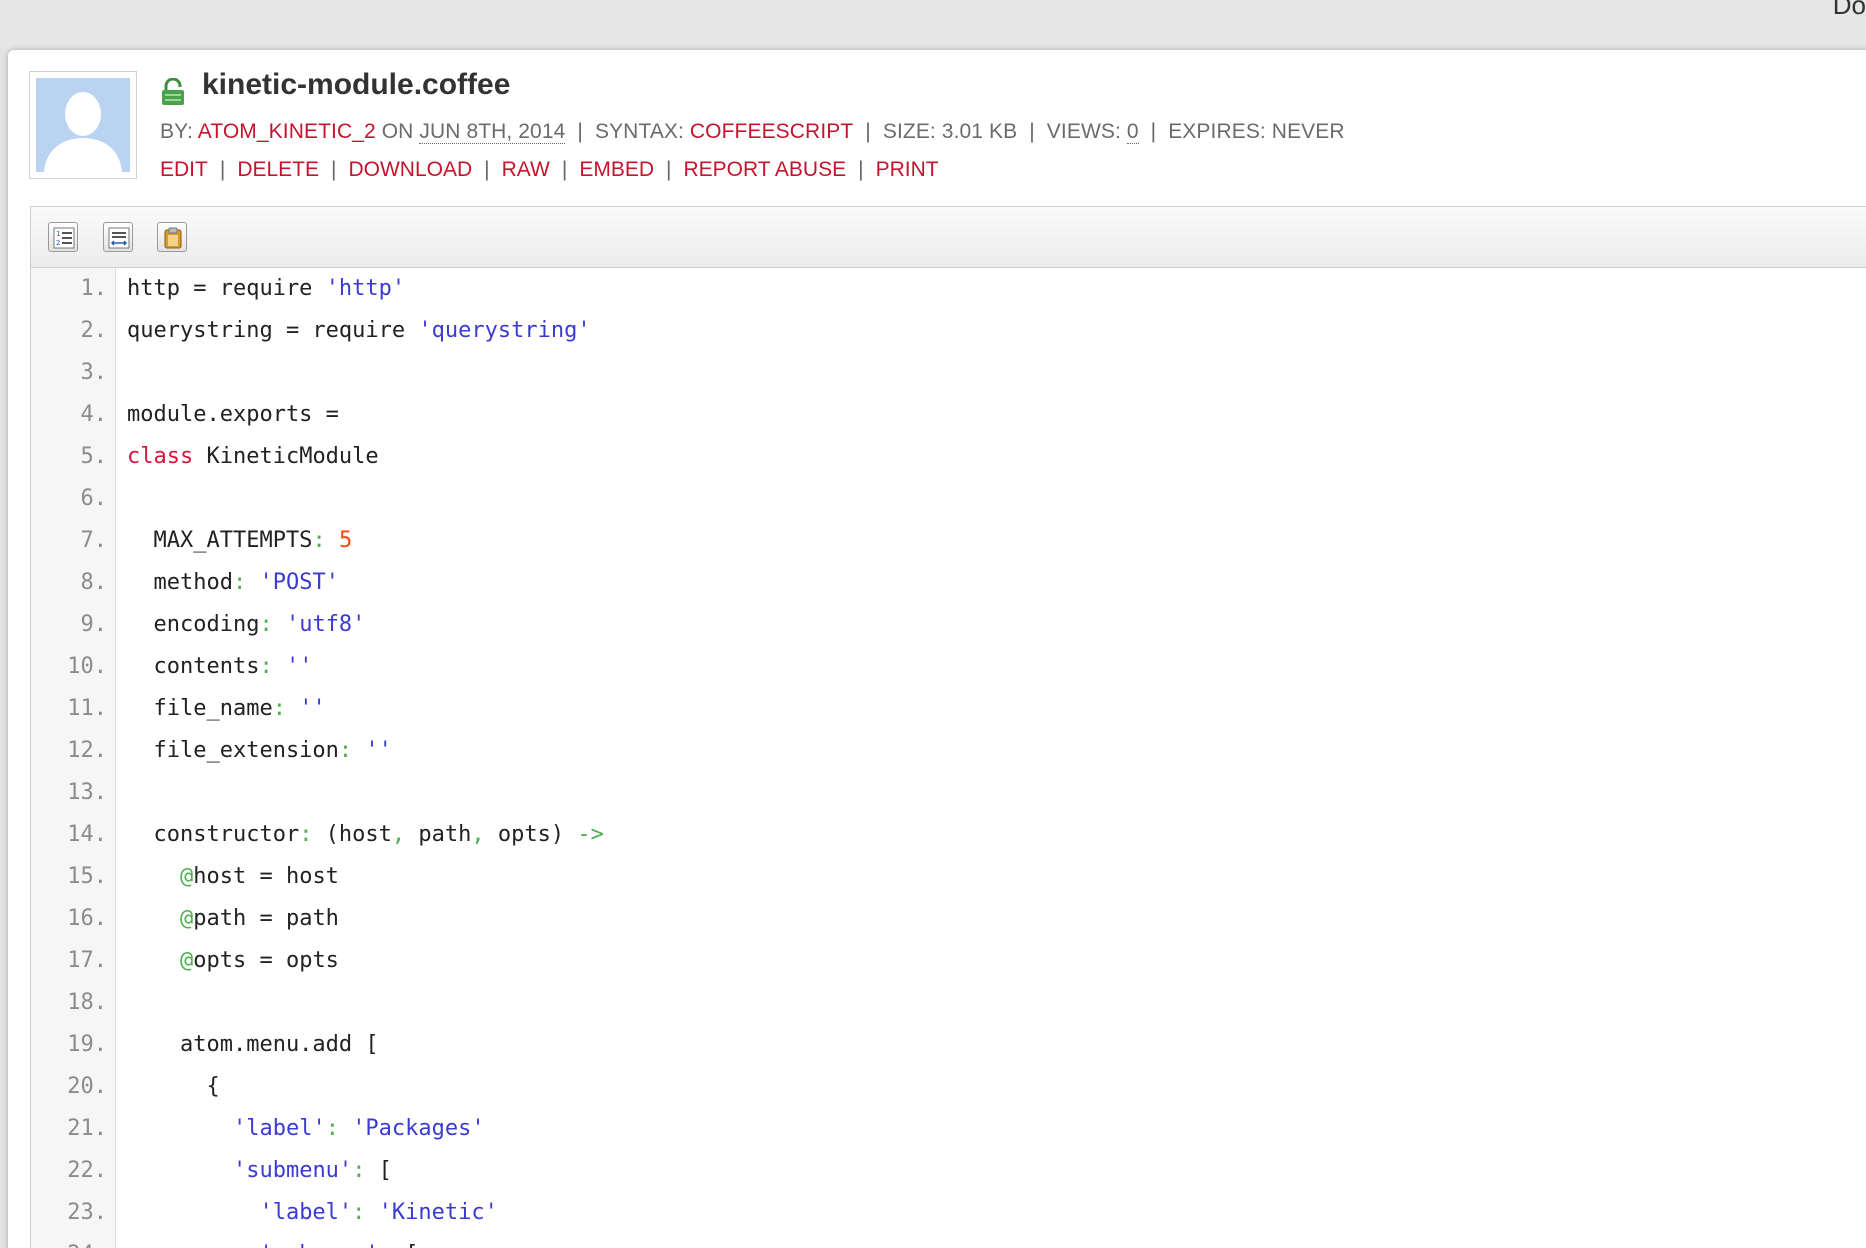 The width and height of the screenshot is (1866, 1248). I want to click on code-token: 'submenu', so click(318, 1245).